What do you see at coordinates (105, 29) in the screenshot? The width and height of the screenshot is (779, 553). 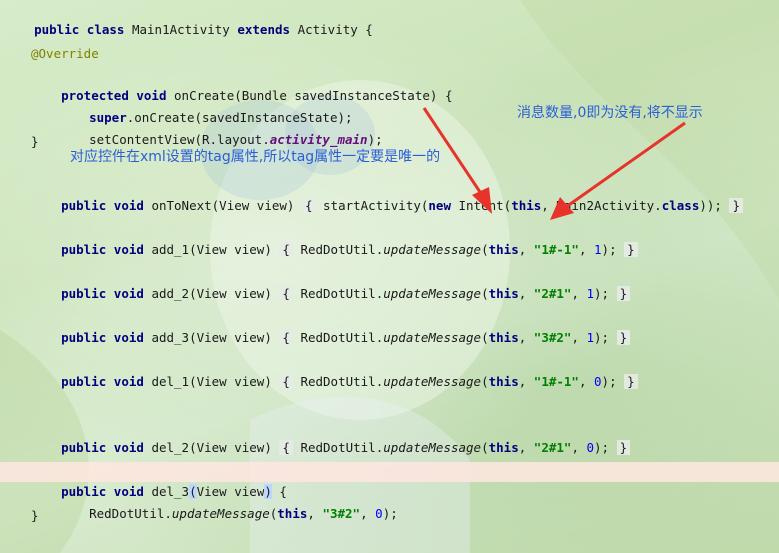 I see `keyword: class` at bounding box center [105, 29].